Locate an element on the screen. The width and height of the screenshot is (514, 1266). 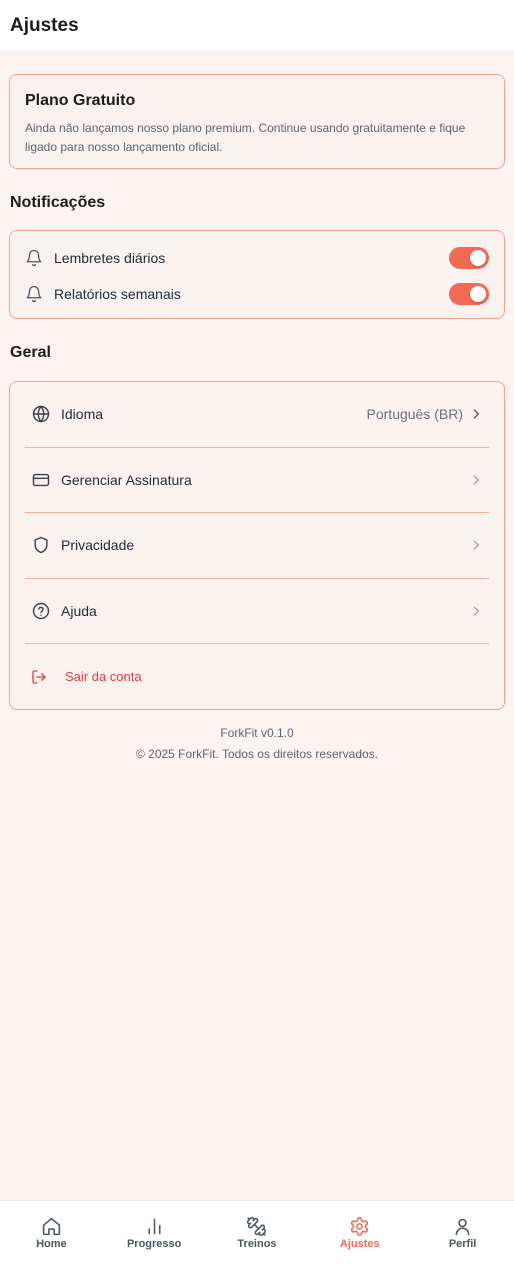
tab-progress-label: Progresso is located at coordinates (154, 1244).